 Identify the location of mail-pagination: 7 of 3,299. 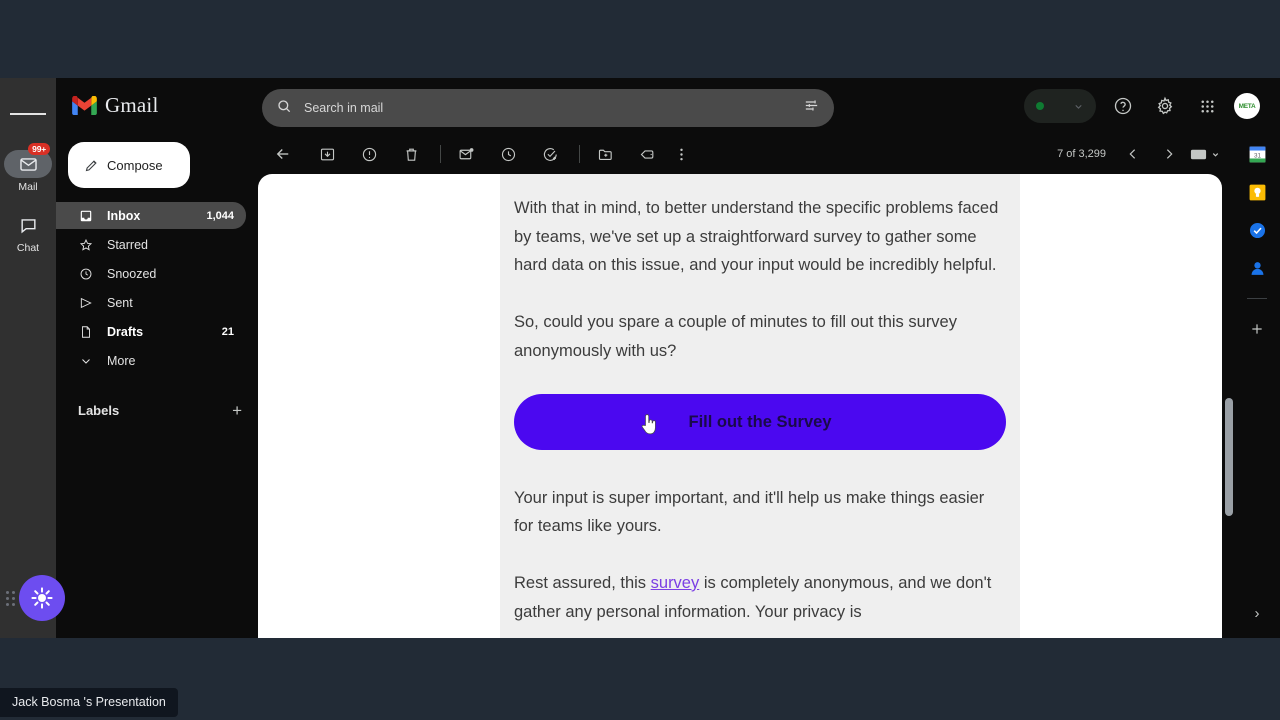
(1140, 154).